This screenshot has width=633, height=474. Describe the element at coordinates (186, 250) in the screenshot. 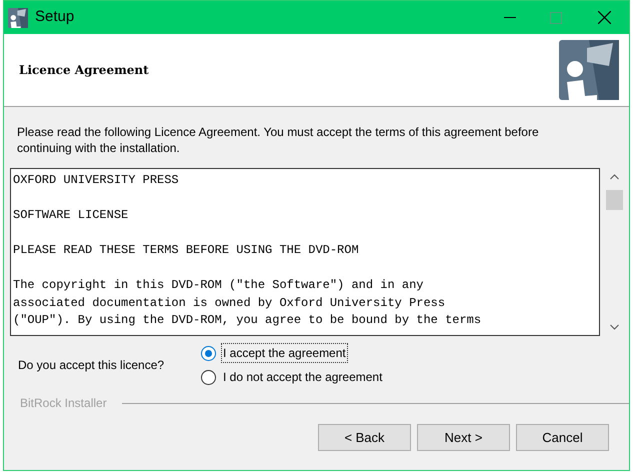

I see `licence-line: PLEASE READ THESE TERMS BEFORE USING THE DVD-ROM` at that location.